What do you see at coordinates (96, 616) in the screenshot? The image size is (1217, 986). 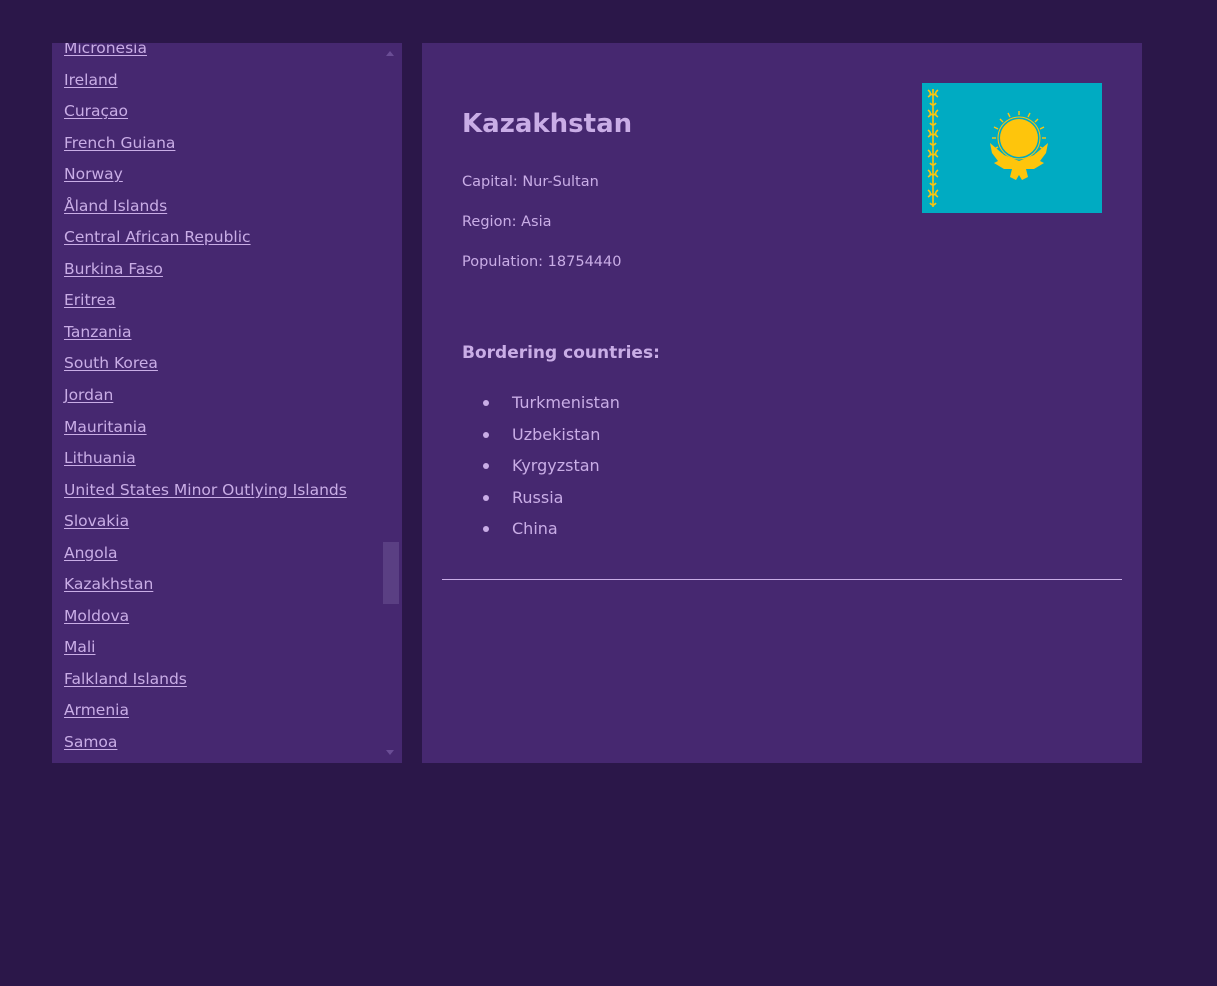 I see `country-link: Moldova` at bounding box center [96, 616].